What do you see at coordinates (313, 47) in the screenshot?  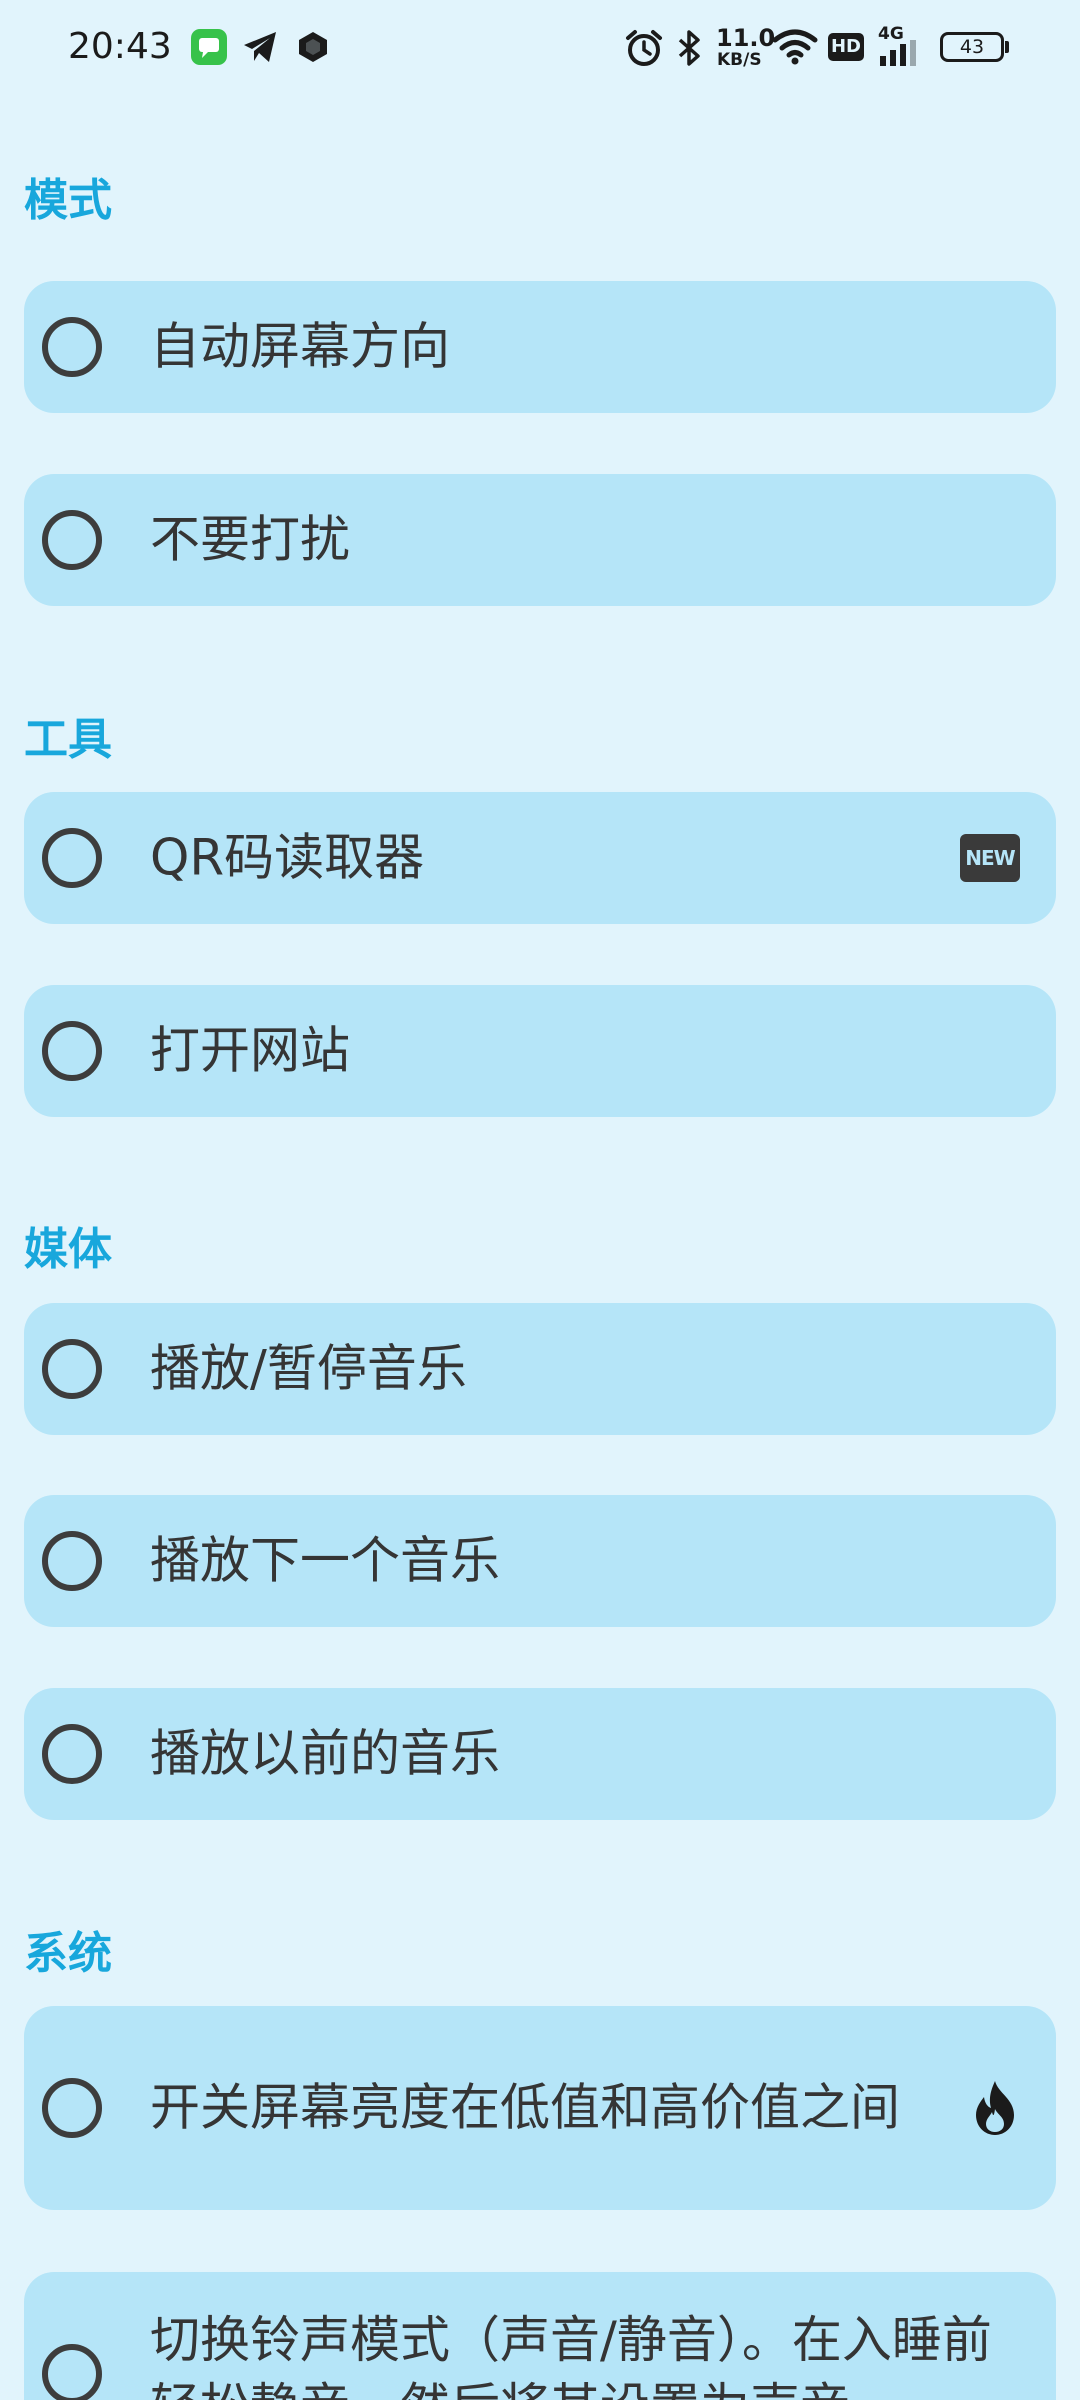 I see `hex-app-icon` at bounding box center [313, 47].